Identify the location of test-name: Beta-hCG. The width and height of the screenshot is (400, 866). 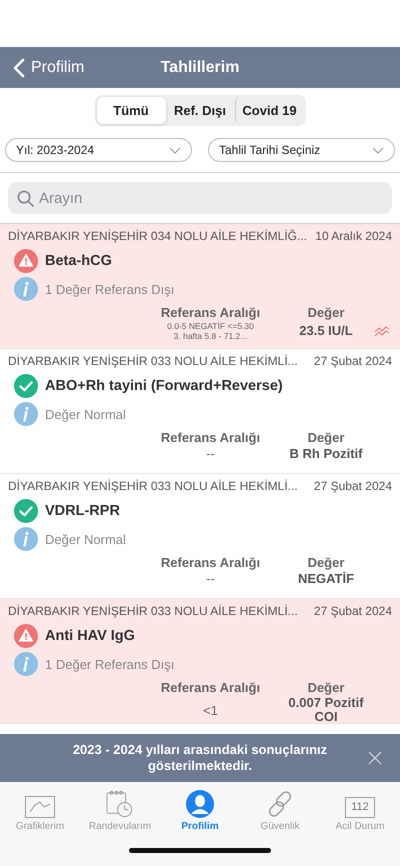
(78, 261).